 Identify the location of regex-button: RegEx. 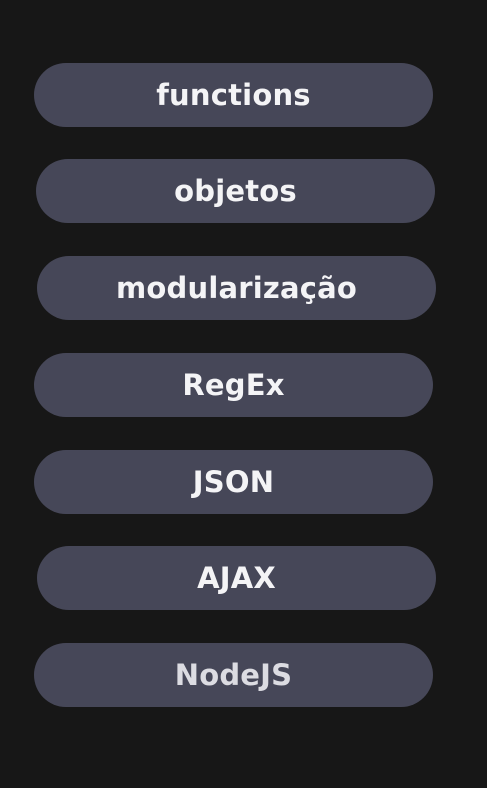
(233, 385).